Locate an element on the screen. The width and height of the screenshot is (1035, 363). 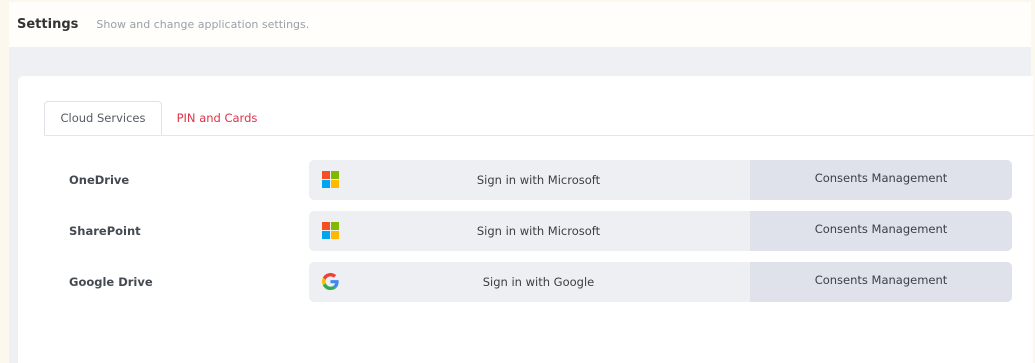
page-title: Settings is located at coordinates (48, 24).